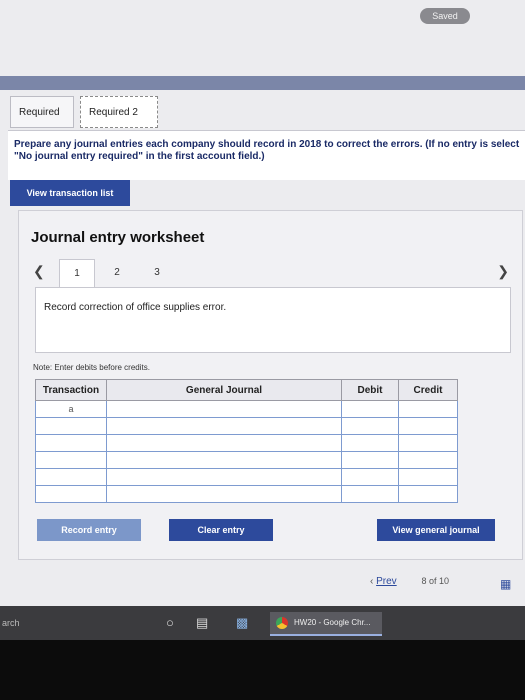 The height and width of the screenshot is (700, 525). What do you see at coordinates (157, 273) in the screenshot?
I see `page-tab-3: 3` at bounding box center [157, 273].